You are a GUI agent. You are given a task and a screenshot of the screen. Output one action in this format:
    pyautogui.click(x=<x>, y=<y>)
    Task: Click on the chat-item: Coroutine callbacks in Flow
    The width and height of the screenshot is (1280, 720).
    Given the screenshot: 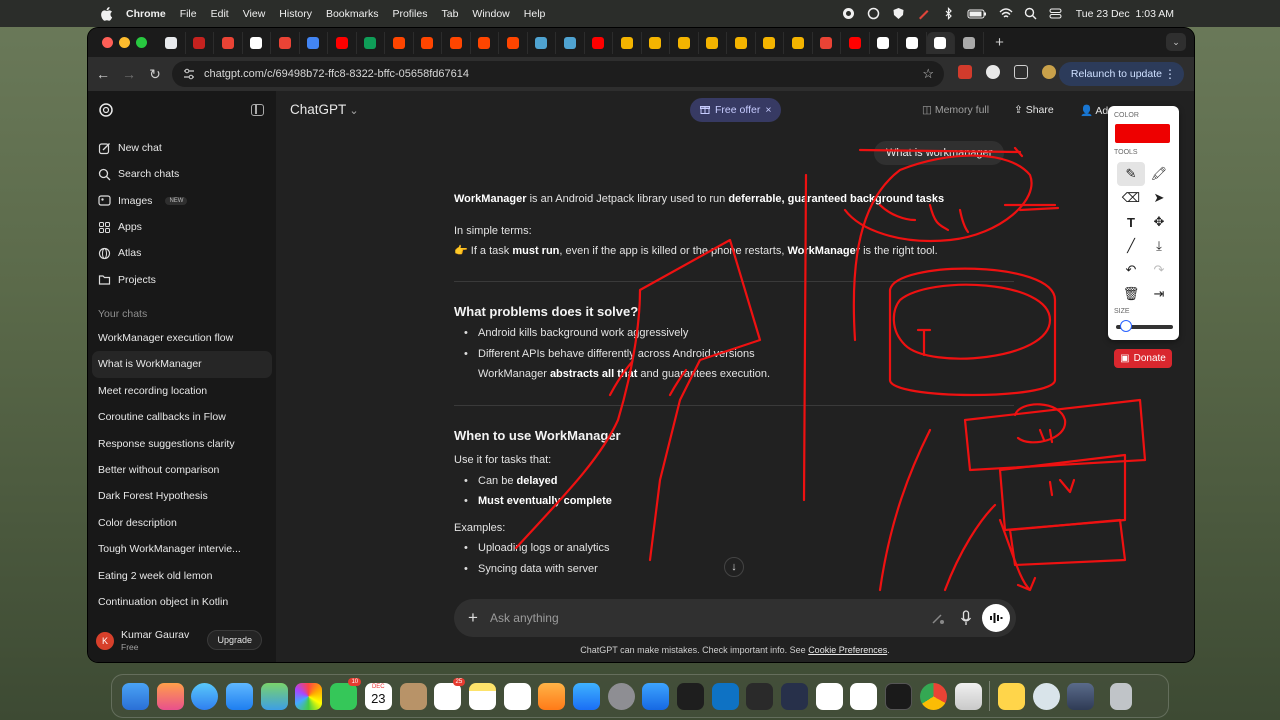 What is the action you would take?
    pyautogui.click(x=182, y=417)
    